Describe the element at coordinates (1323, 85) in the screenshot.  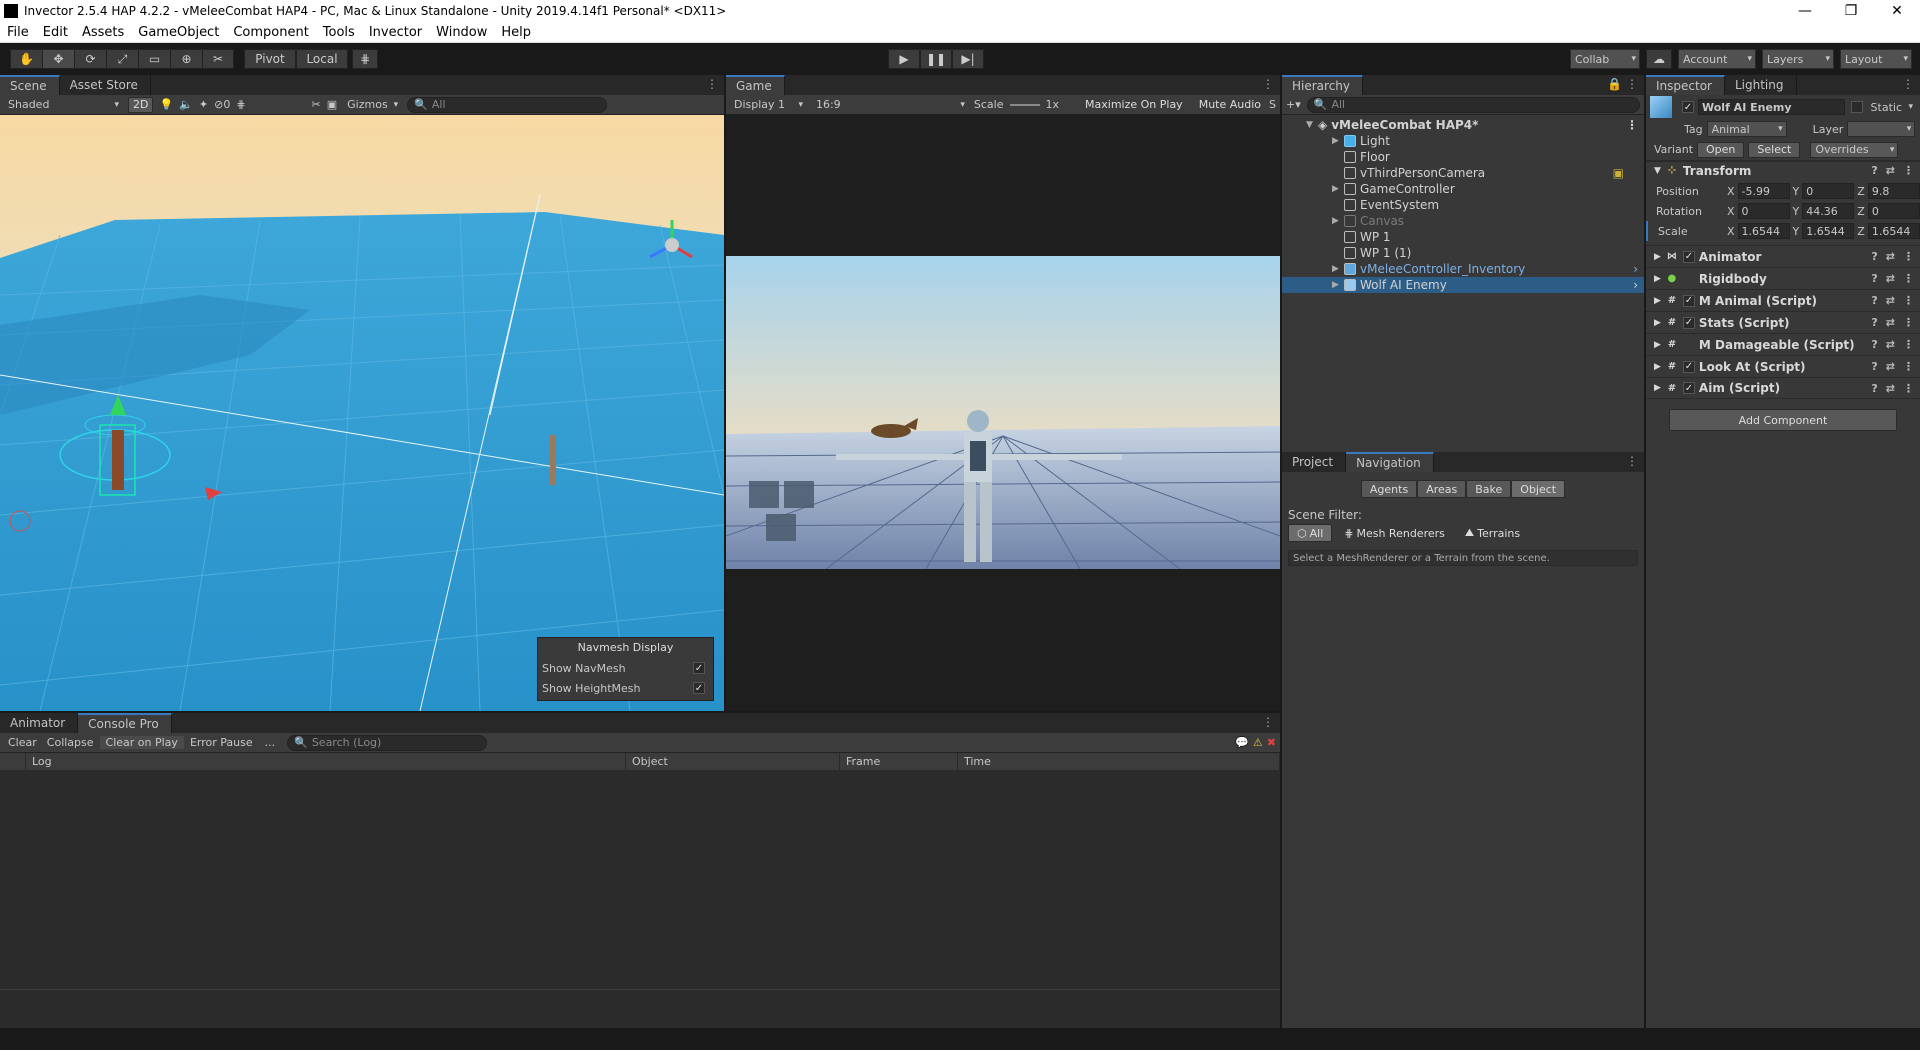
I see `tab-hierarchy: Hierarchy` at that location.